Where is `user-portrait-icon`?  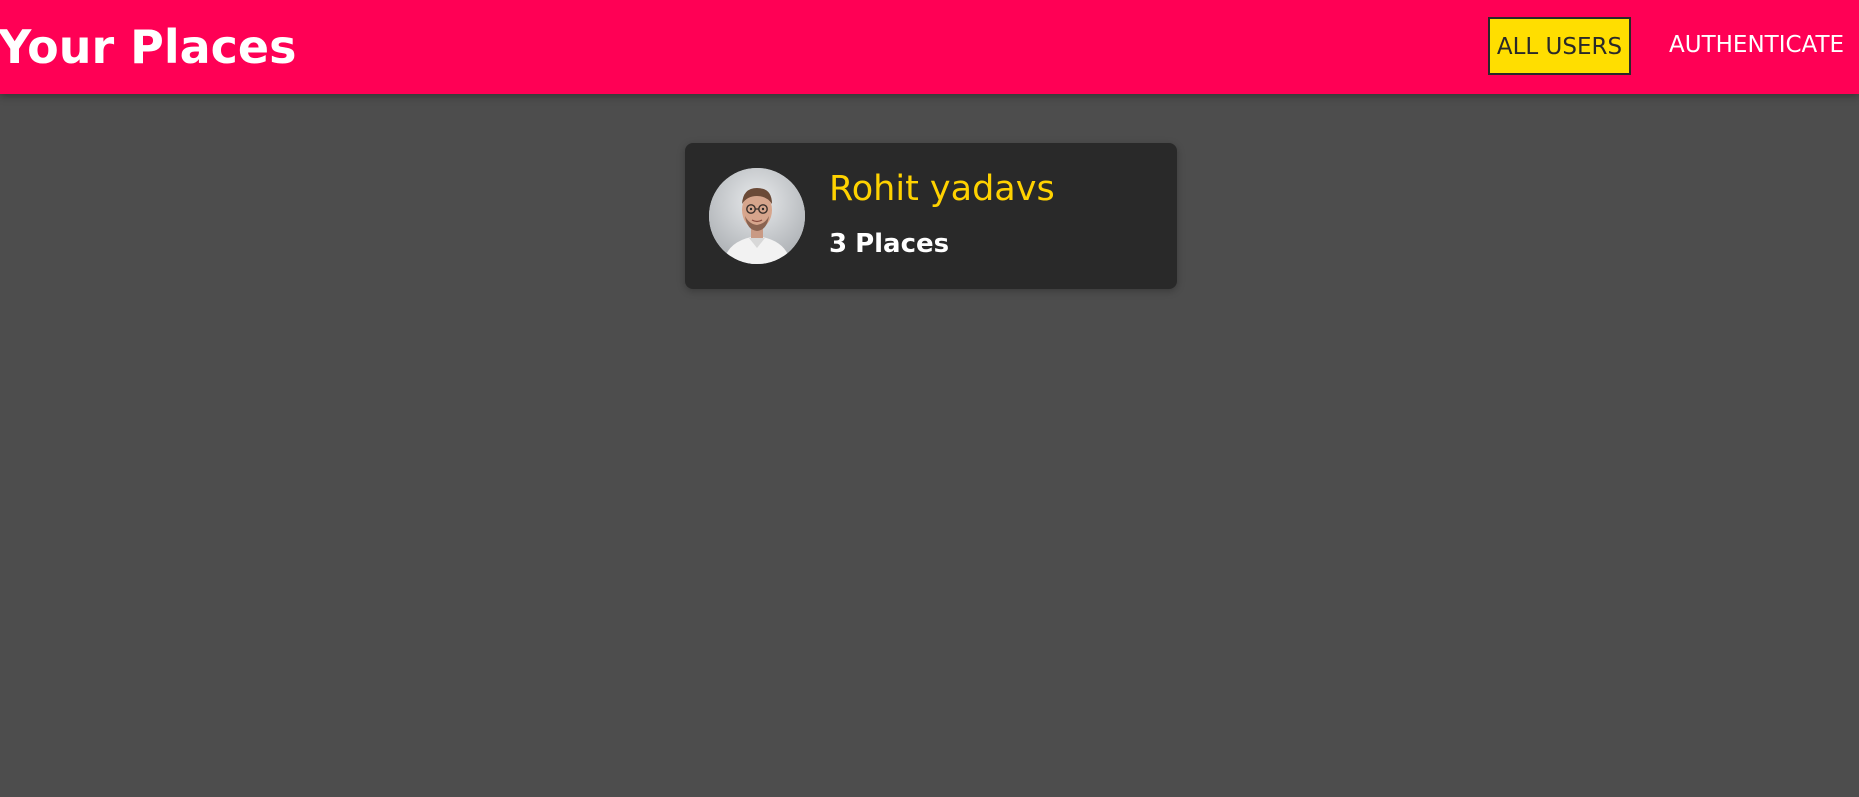 user-portrait-icon is located at coordinates (757, 216).